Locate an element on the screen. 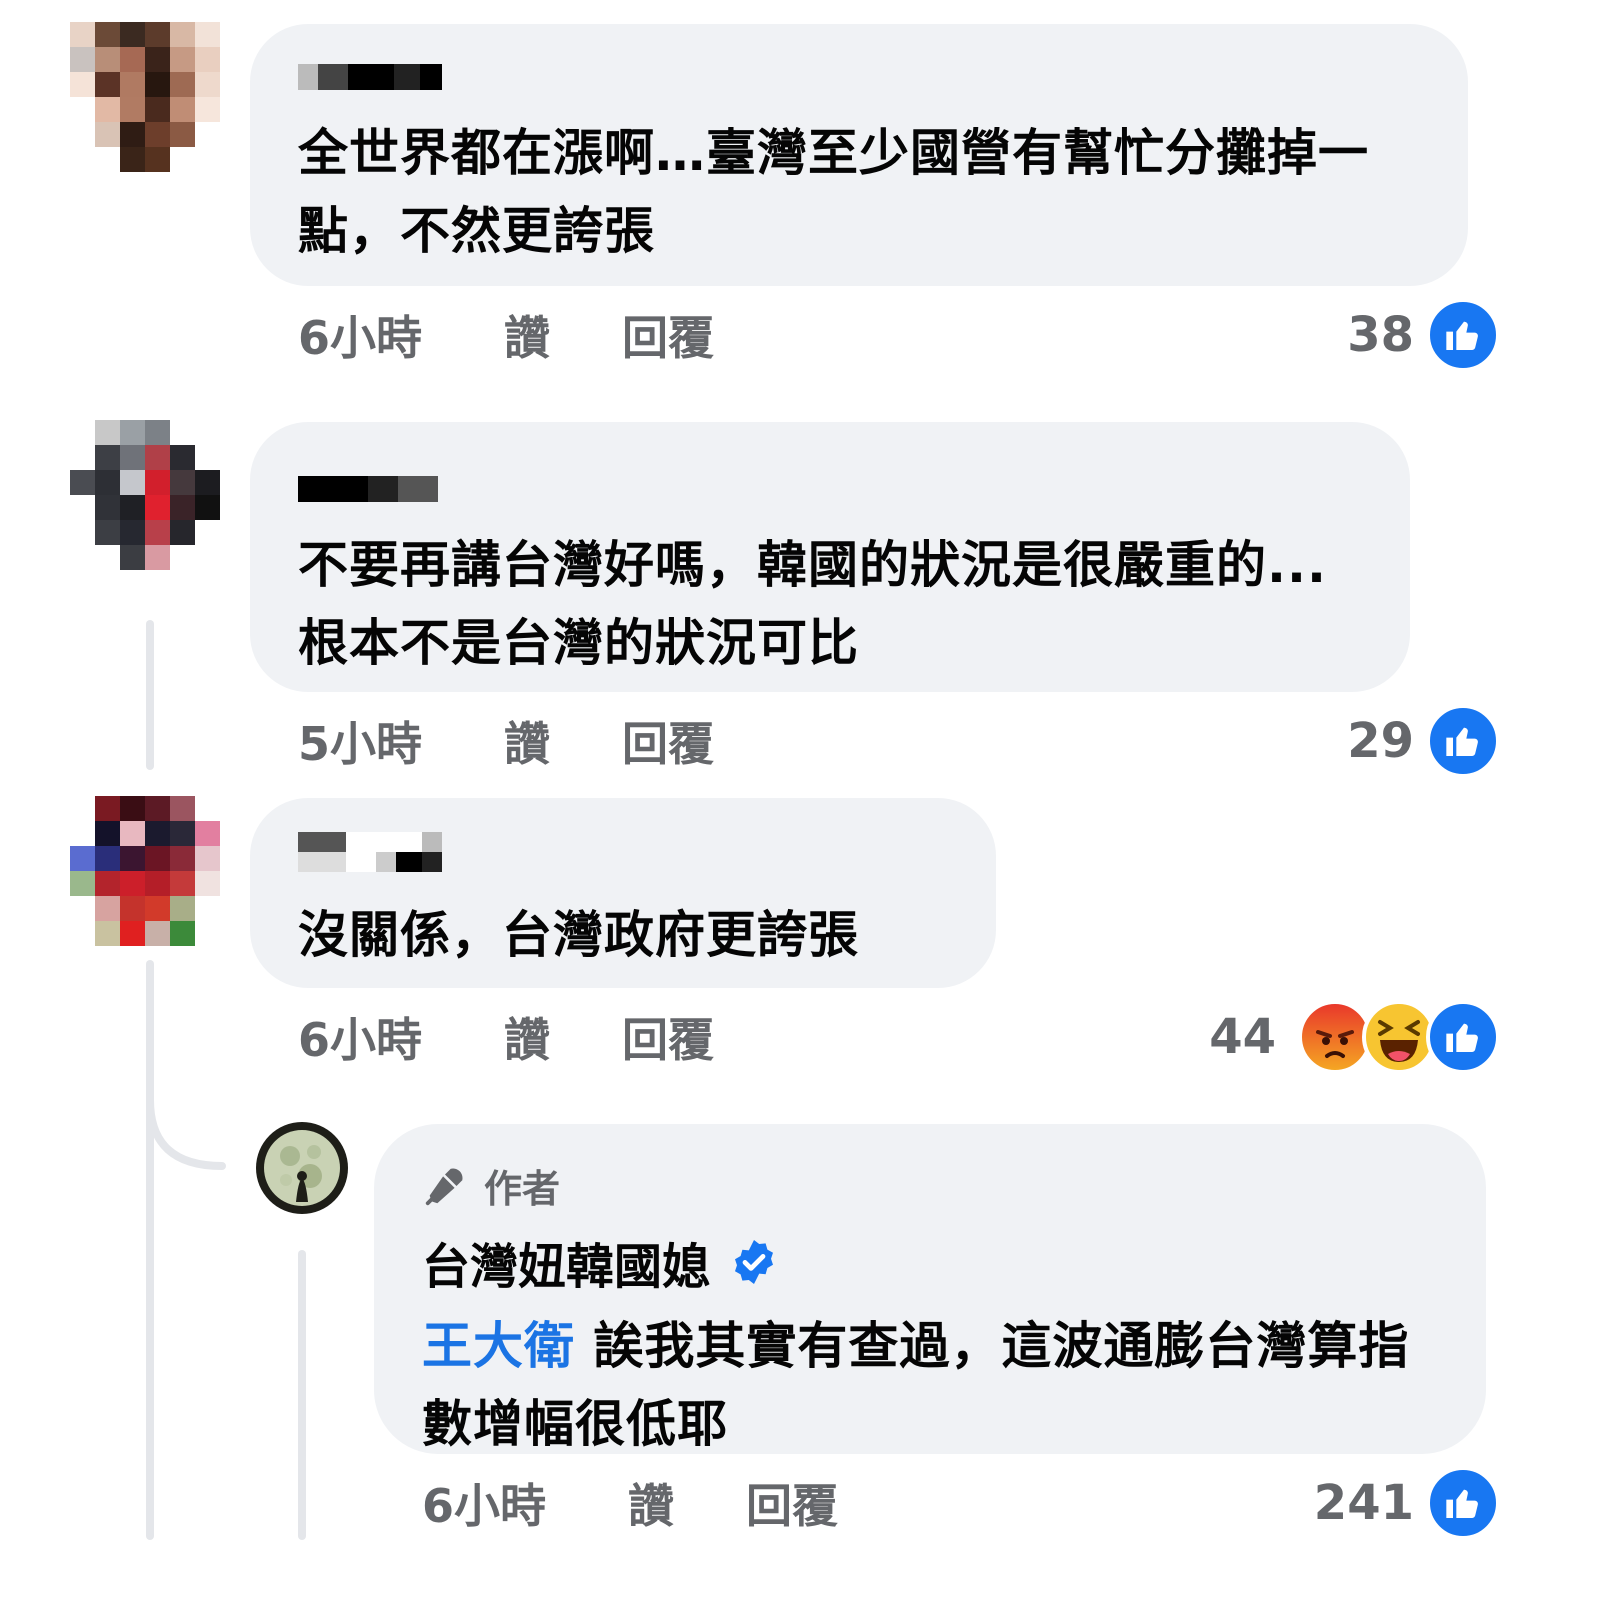  comment-bubble: 不要再講台灣好嗎，韓國的狀況是很嚴重的...根本不是台灣的狀況可比 is located at coordinates (830, 557).